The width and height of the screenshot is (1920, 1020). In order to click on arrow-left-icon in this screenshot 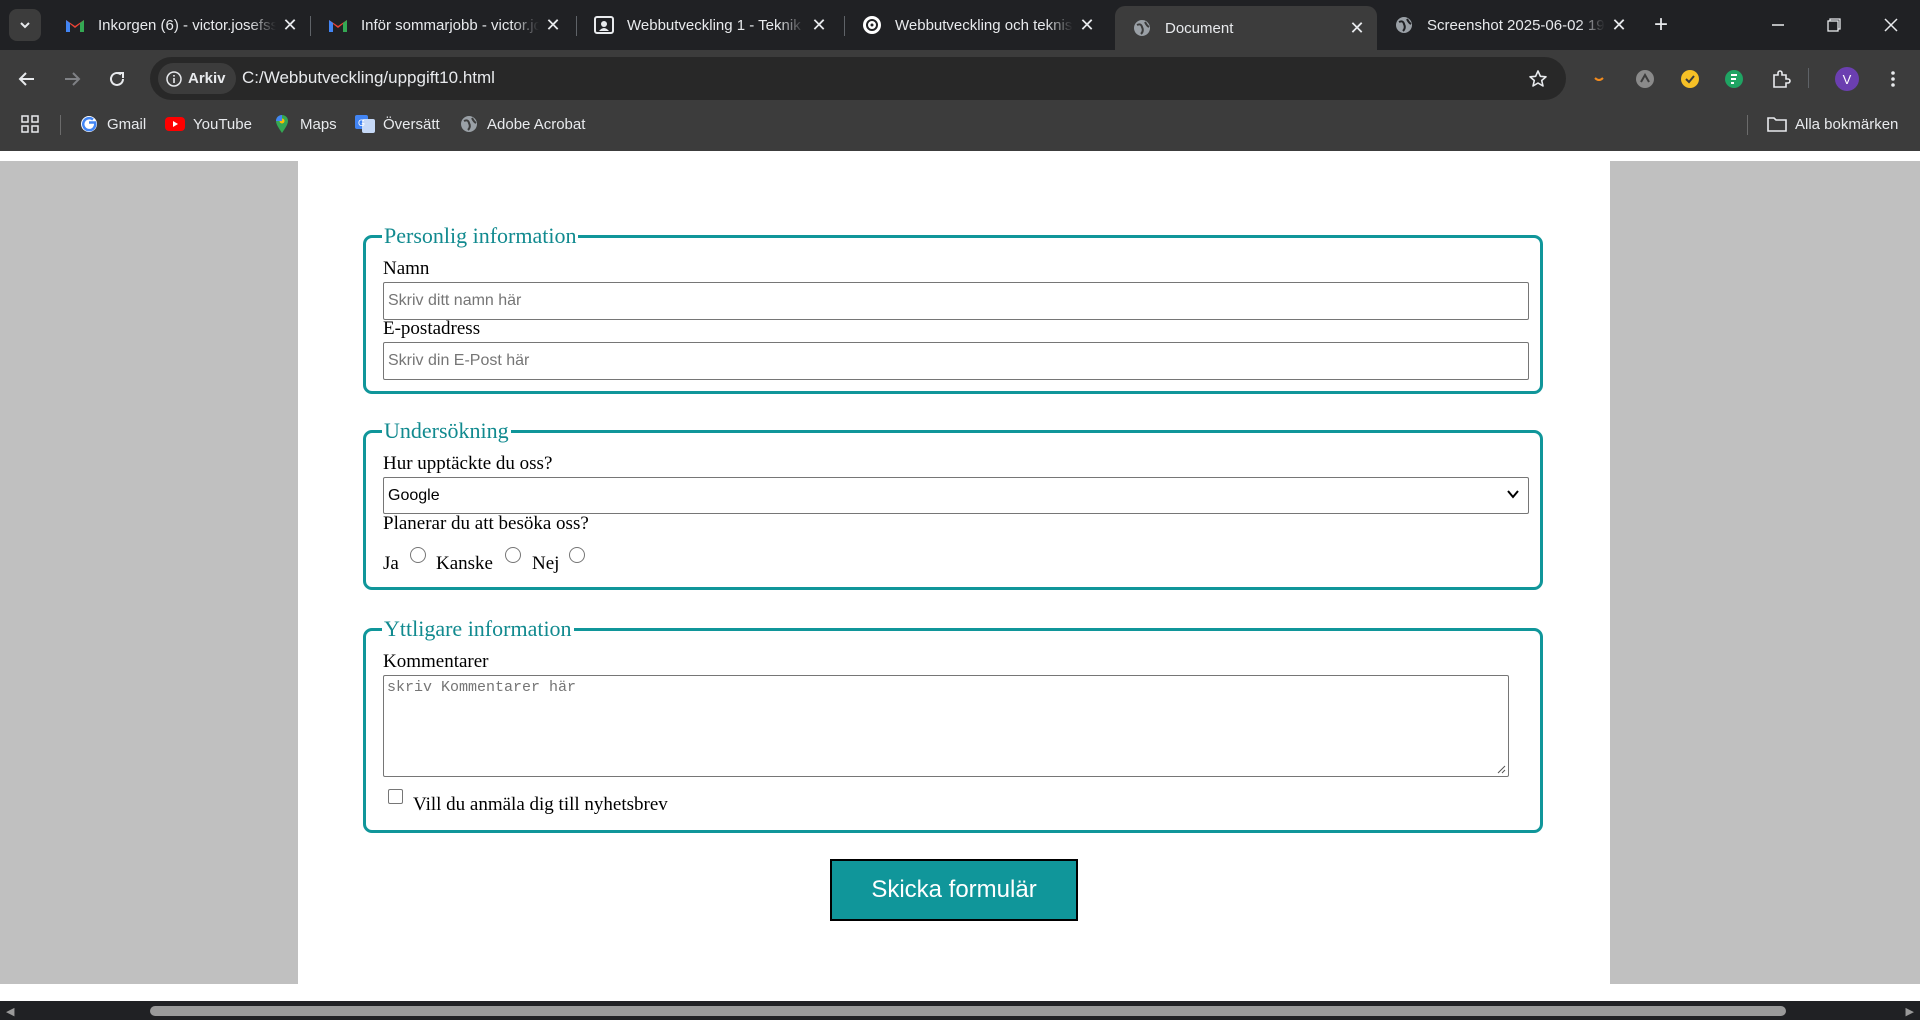, I will do `click(26, 79)`.